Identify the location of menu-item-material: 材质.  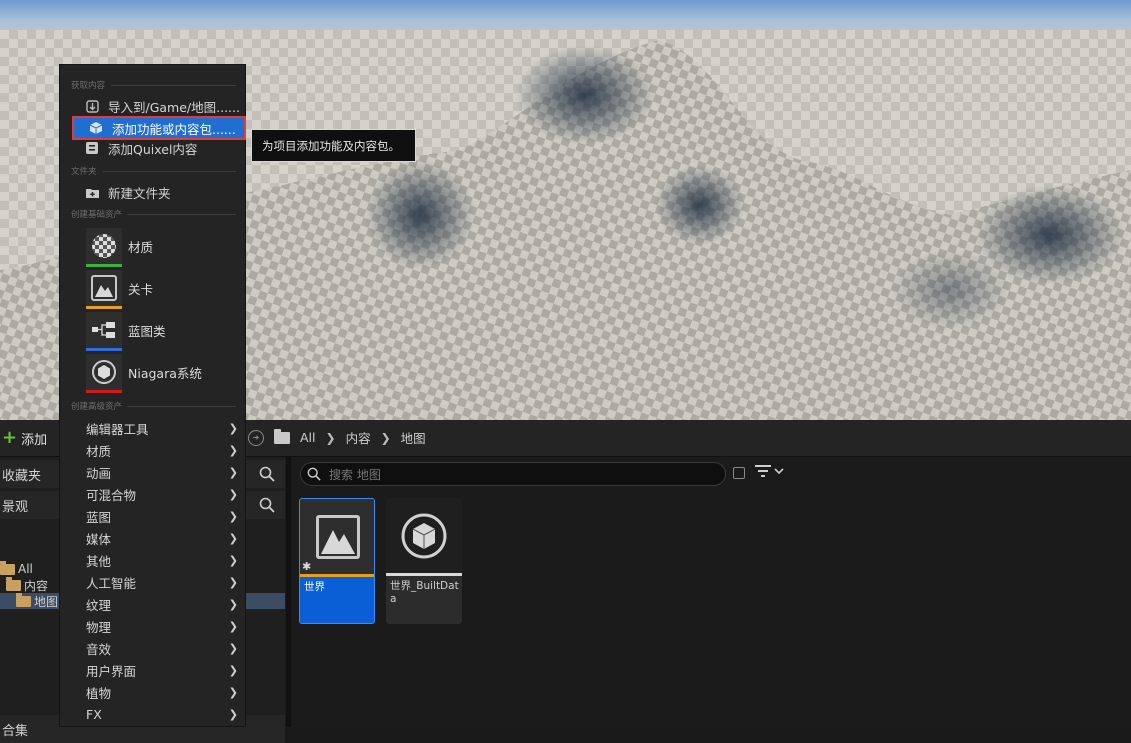
(161, 246).